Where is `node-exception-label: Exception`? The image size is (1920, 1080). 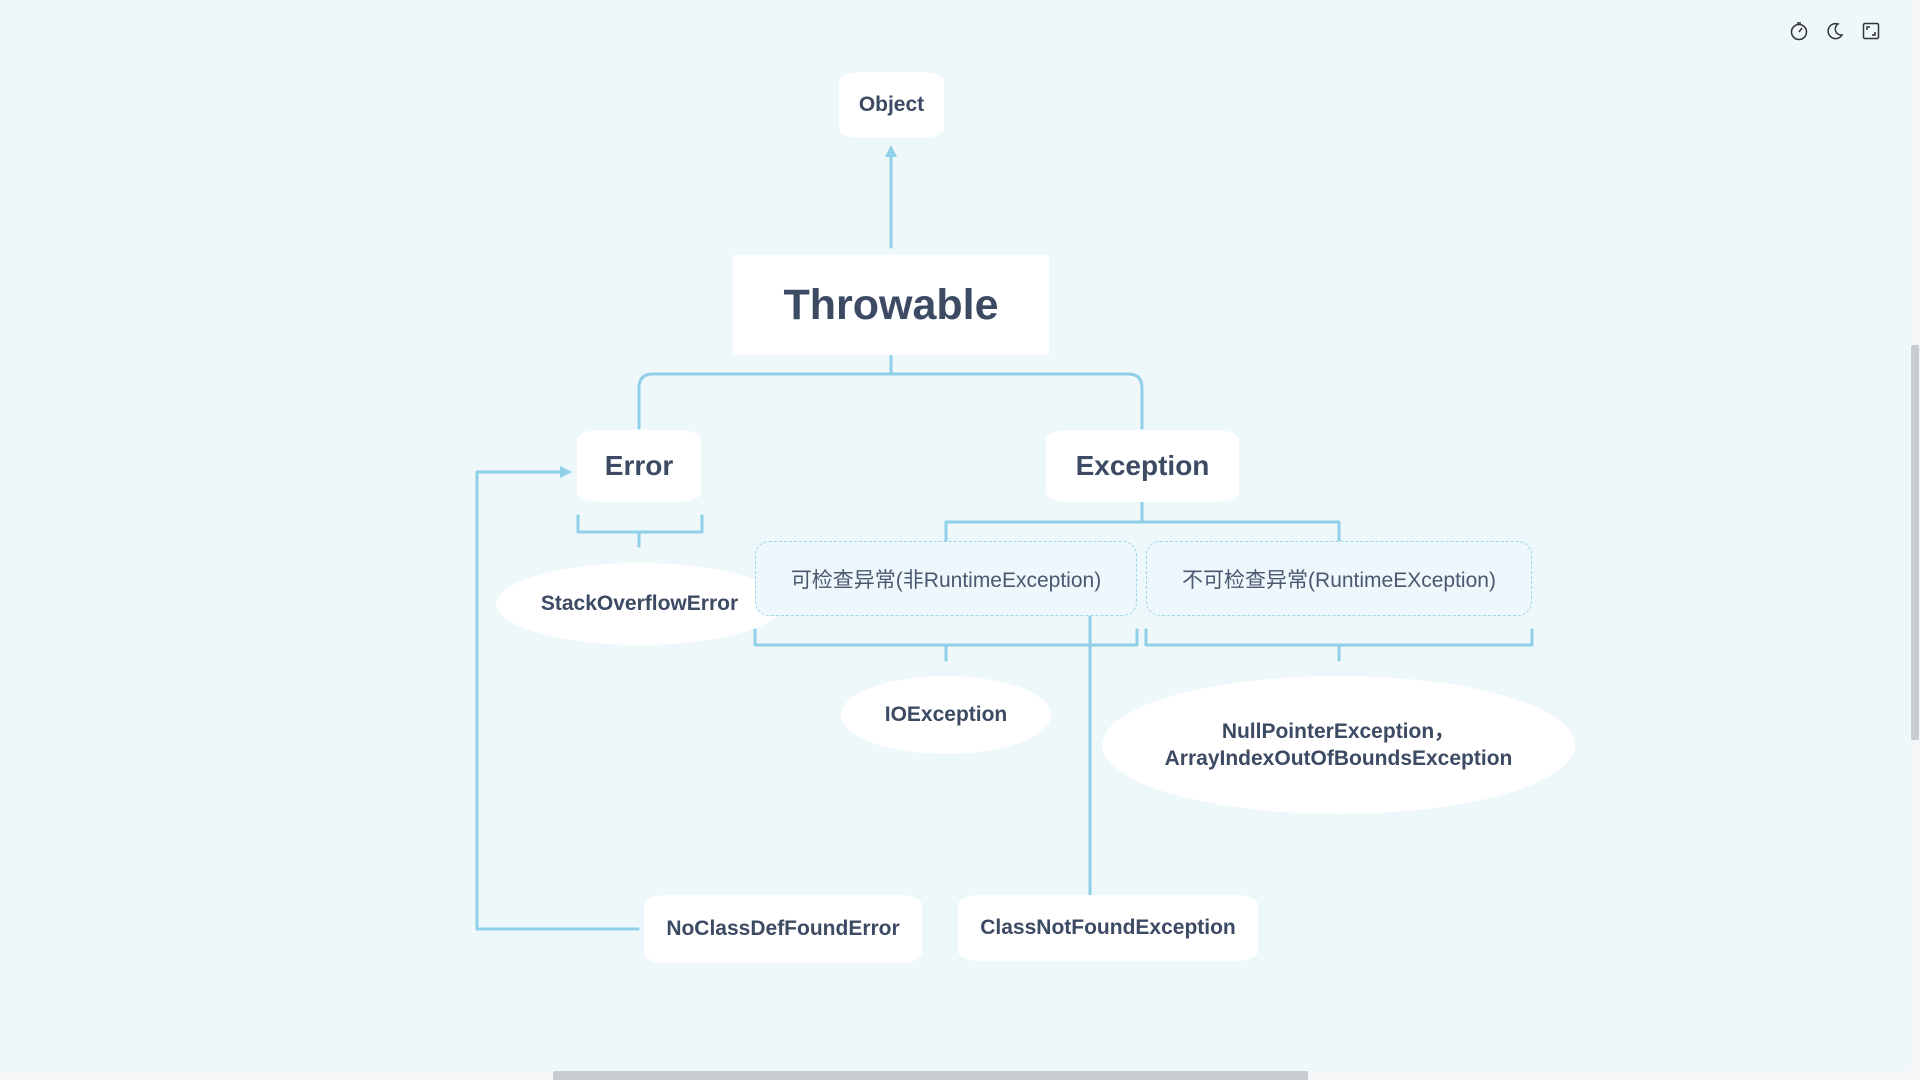
node-exception-label: Exception is located at coordinates (1142, 465).